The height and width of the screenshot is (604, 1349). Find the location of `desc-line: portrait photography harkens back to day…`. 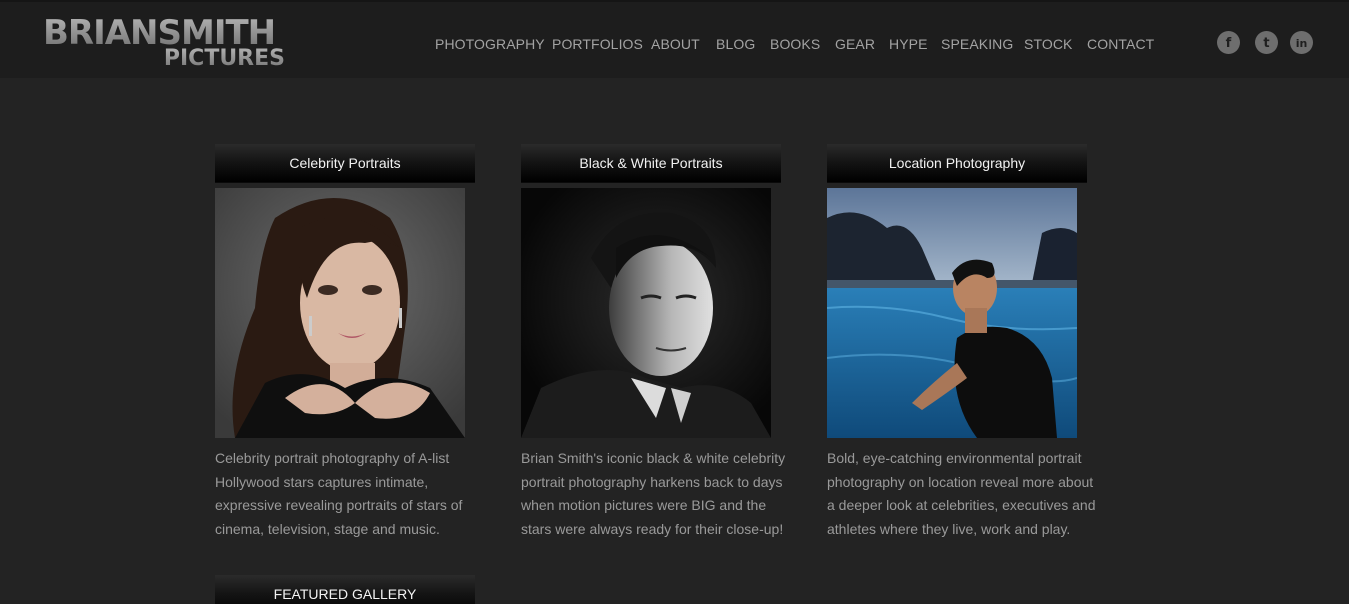

desc-line: portrait photography harkens back to day… is located at coordinates (652, 481).